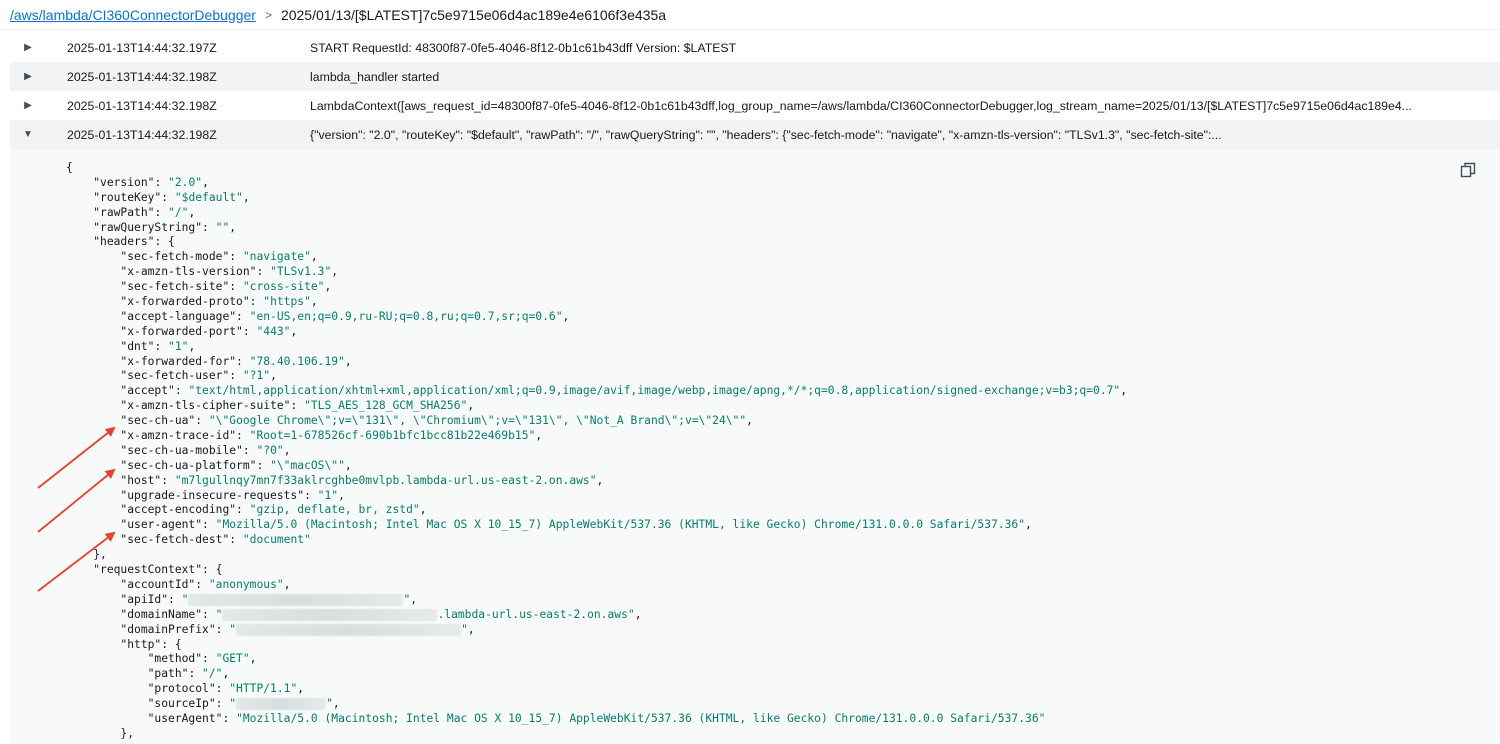 The height and width of the screenshot is (744, 1500). Describe the element at coordinates (161, 525) in the screenshot. I see `json-key: "user-agent"` at that location.